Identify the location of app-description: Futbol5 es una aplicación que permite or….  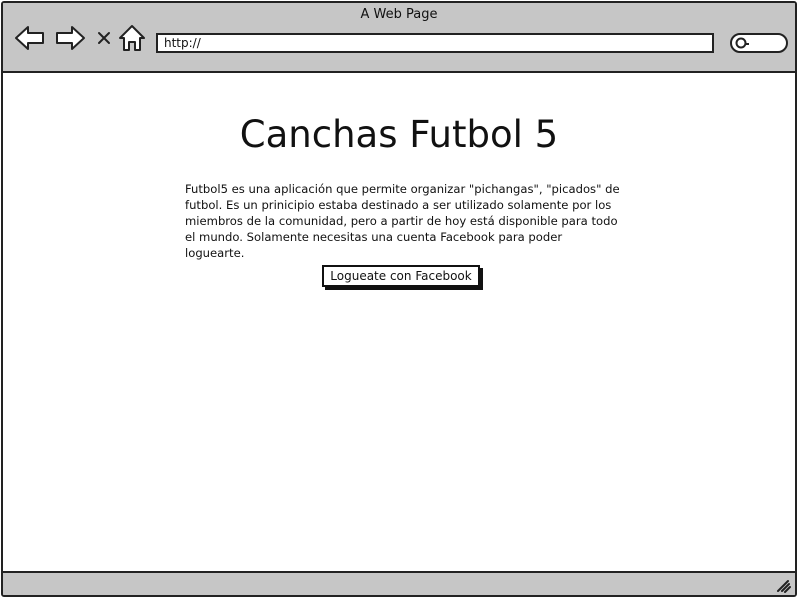
(402, 221).